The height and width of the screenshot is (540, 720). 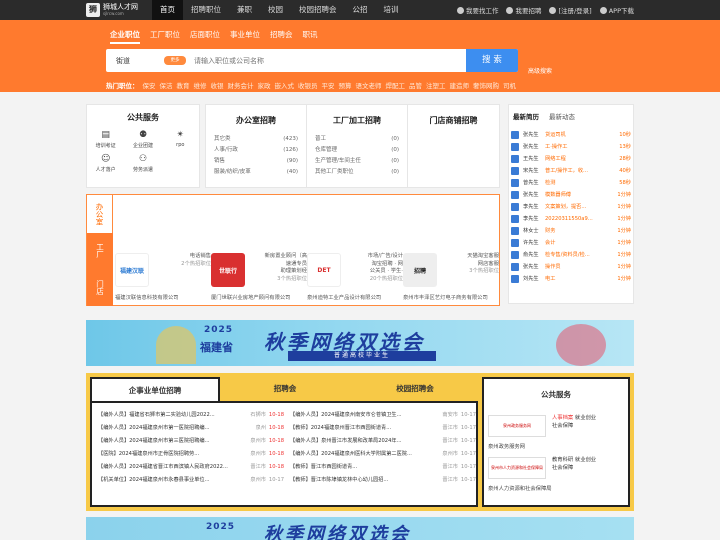 What do you see at coordinates (329, 60) in the screenshot?
I see `search-input` at bounding box center [329, 60].